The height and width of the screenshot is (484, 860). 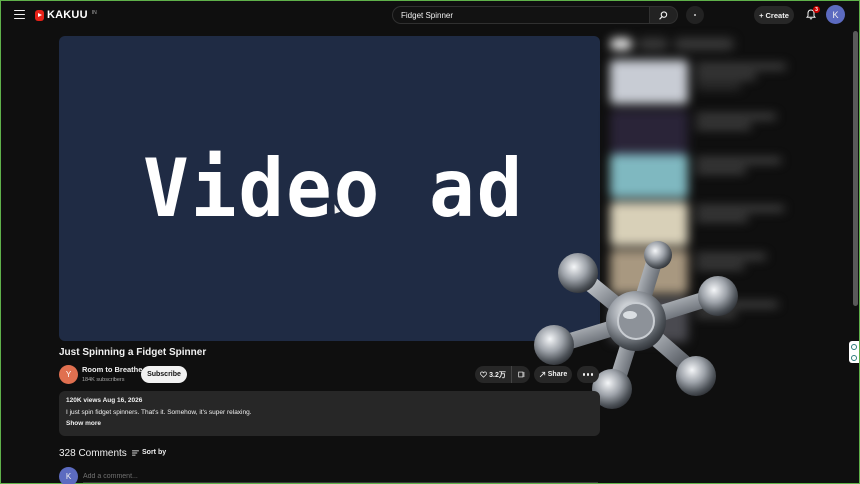 I want to click on show-more-button: Show more, so click(x=329, y=423).